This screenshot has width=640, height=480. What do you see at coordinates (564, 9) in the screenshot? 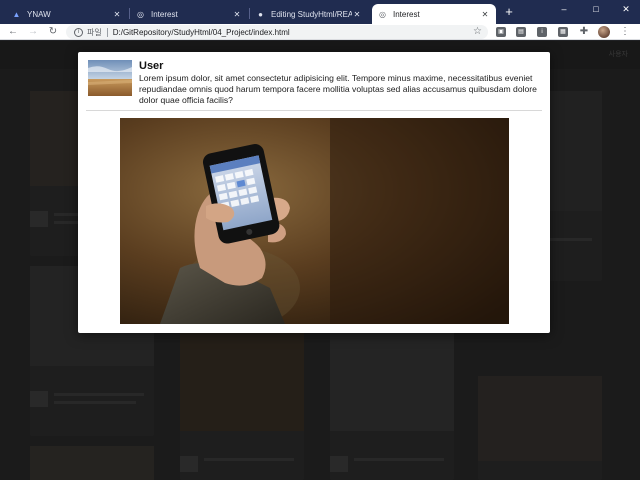
I see `minimize-button: –` at bounding box center [564, 9].